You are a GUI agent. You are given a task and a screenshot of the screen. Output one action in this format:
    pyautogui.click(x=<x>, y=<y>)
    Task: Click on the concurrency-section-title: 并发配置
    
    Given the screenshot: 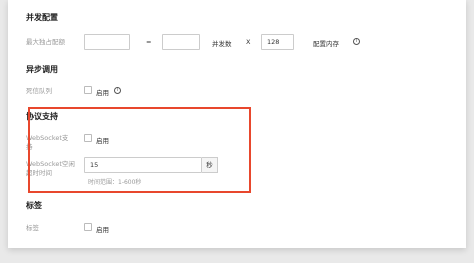 What is the action you would take?
    pyautogui.click(x=42, y=17)
    